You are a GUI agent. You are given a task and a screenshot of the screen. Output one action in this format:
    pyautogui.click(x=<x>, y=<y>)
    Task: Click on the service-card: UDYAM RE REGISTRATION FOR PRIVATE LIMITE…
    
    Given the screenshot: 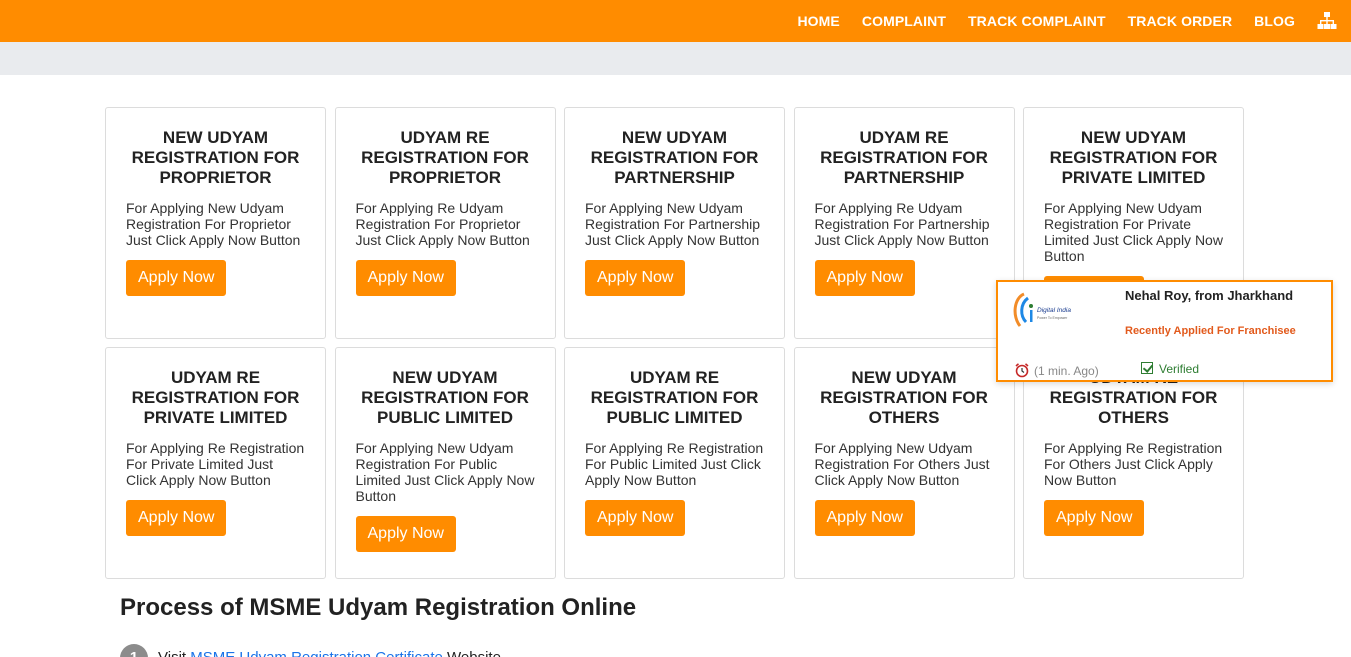 What is the action you would take?
    pyautogui.click(x=215, y=463)
    